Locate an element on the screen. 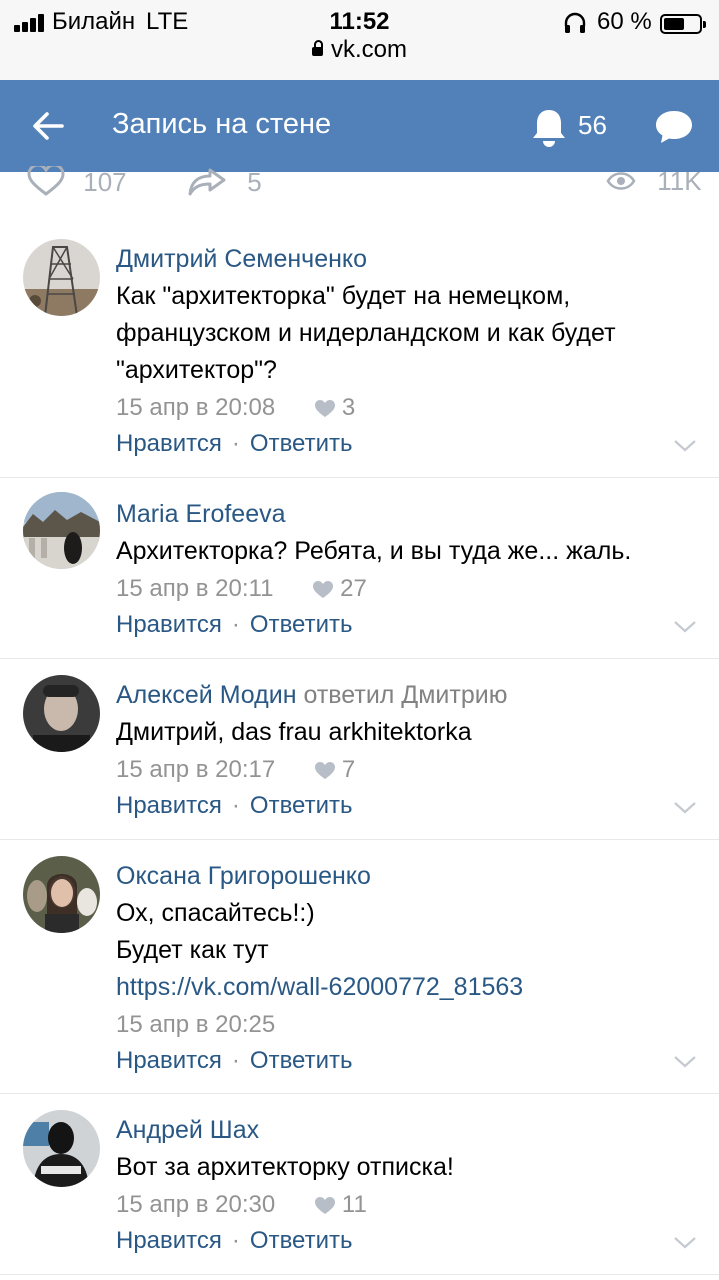 The image size is (719, 1280). shares-count: 5 is located at coordinates (254, 182).